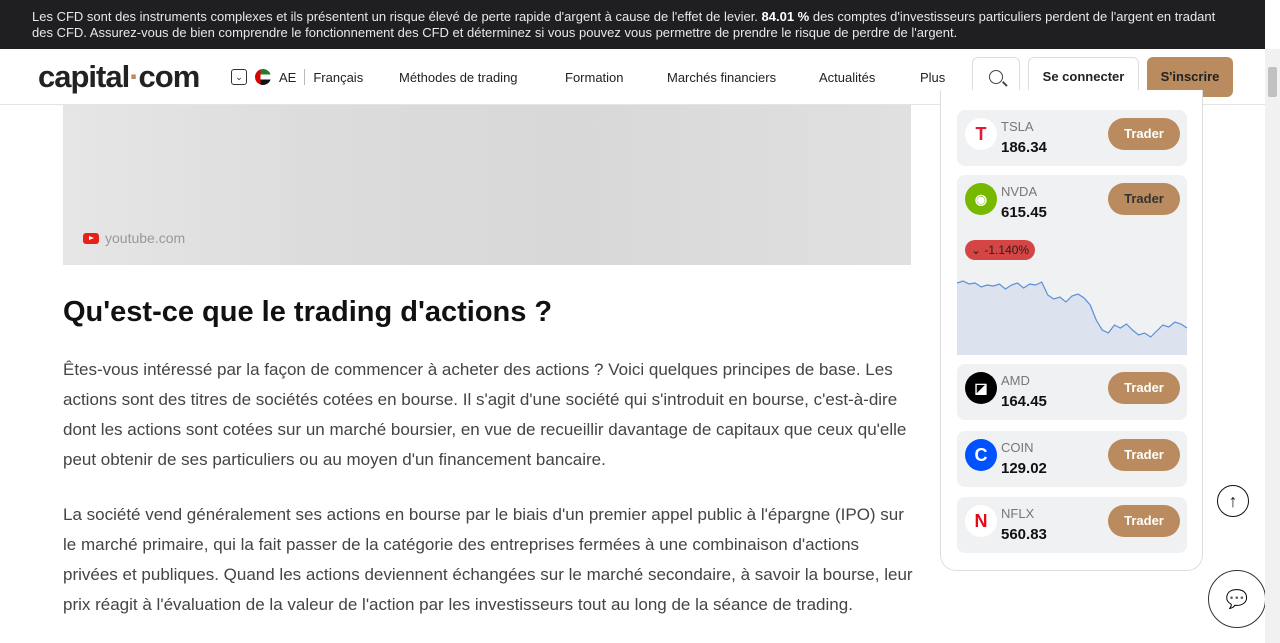 The image size is (1280, 643). I want to click on stock-price: 615.45, so click(1024, 212).